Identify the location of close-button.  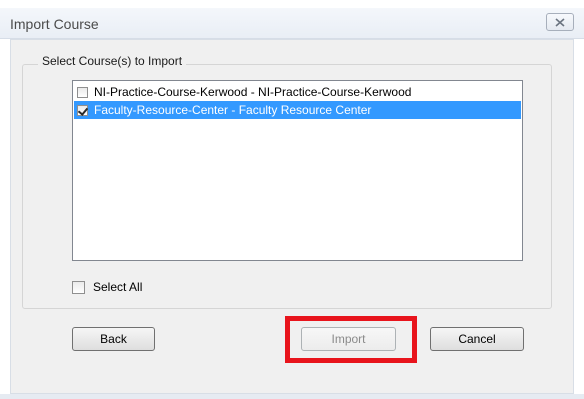
(560, 22).